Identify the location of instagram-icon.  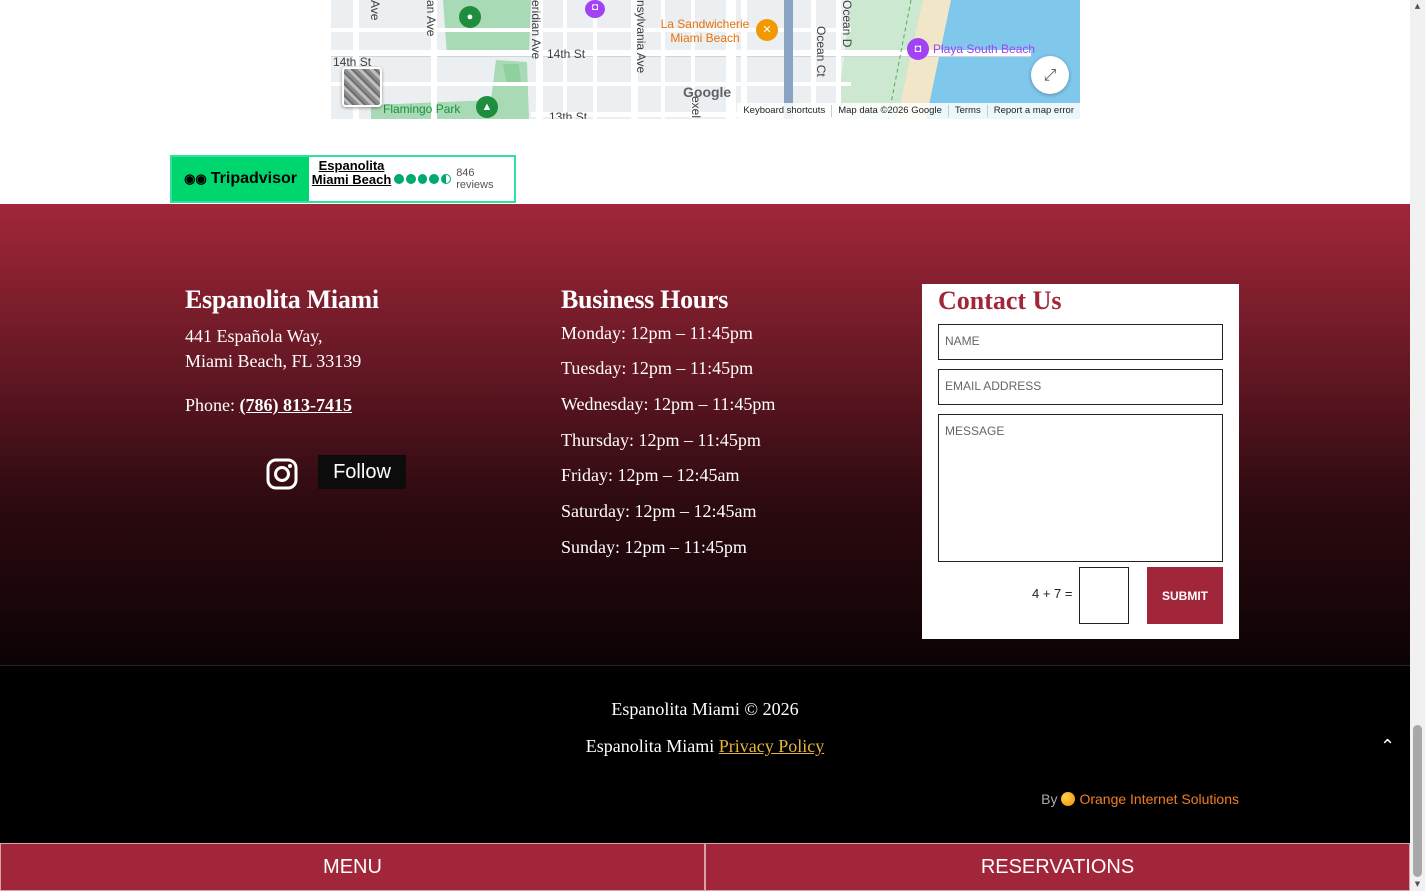
(282, 474).